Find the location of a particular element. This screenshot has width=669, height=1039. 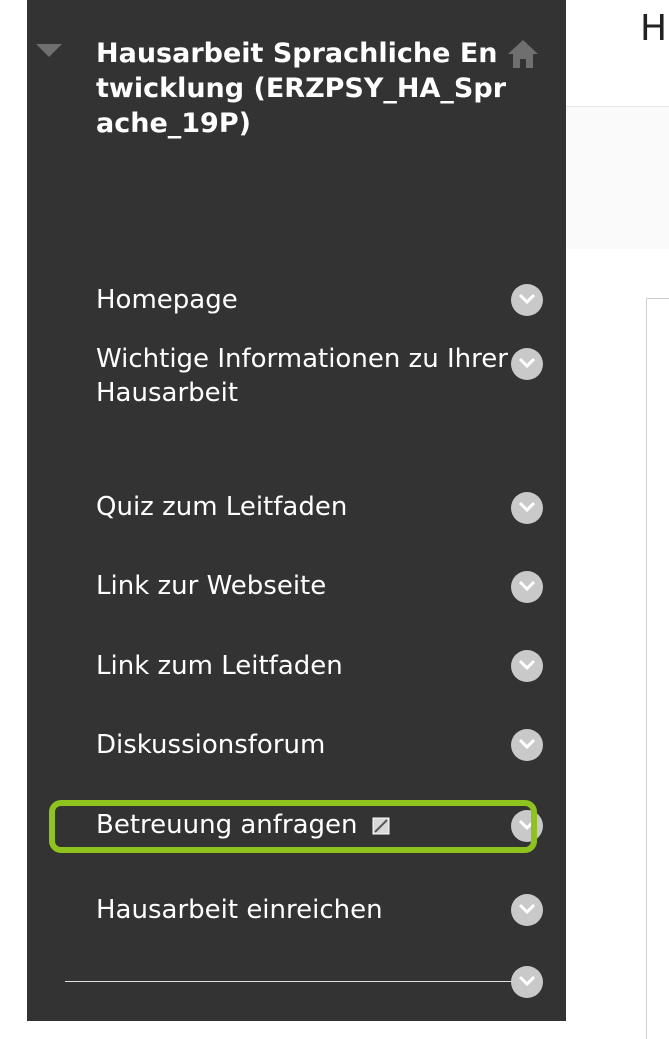

page-title: H is located at coordinates (654, 28).